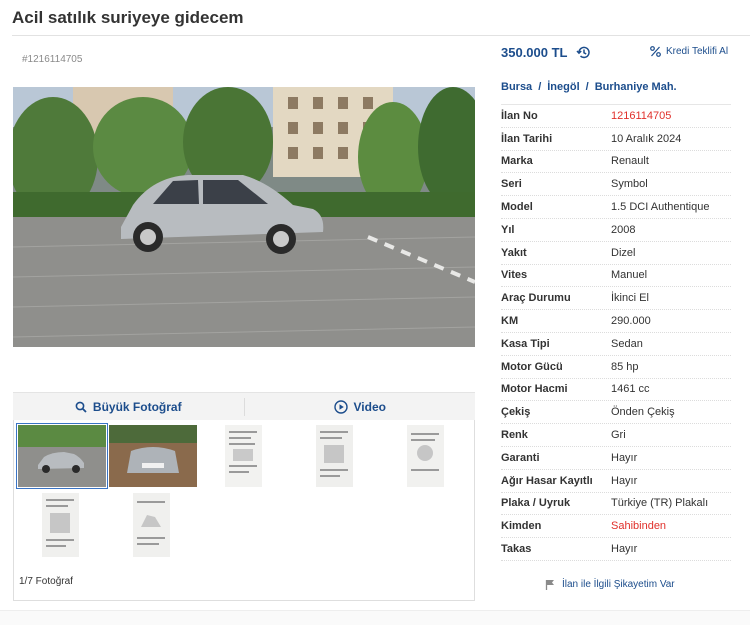 Image resolution: width=750 pixels, height=625 pixels. I want to click on detail-key: Seri, so click(511, 184).